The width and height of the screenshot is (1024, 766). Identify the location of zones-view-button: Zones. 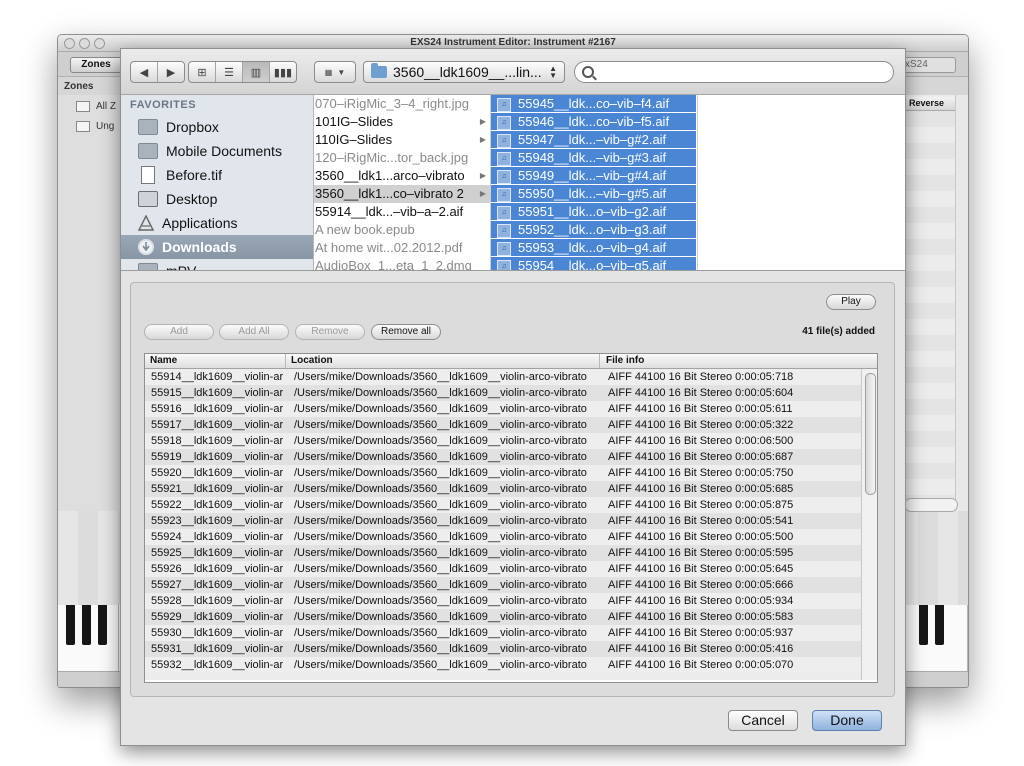
(96, 65).